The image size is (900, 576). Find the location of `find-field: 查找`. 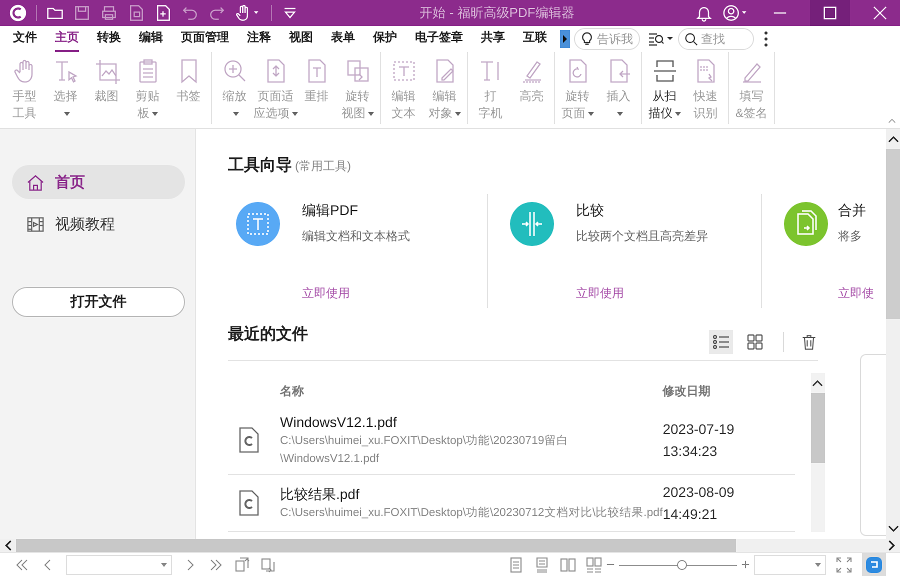

find-field: 查找 is located at coordinates (716, 39).